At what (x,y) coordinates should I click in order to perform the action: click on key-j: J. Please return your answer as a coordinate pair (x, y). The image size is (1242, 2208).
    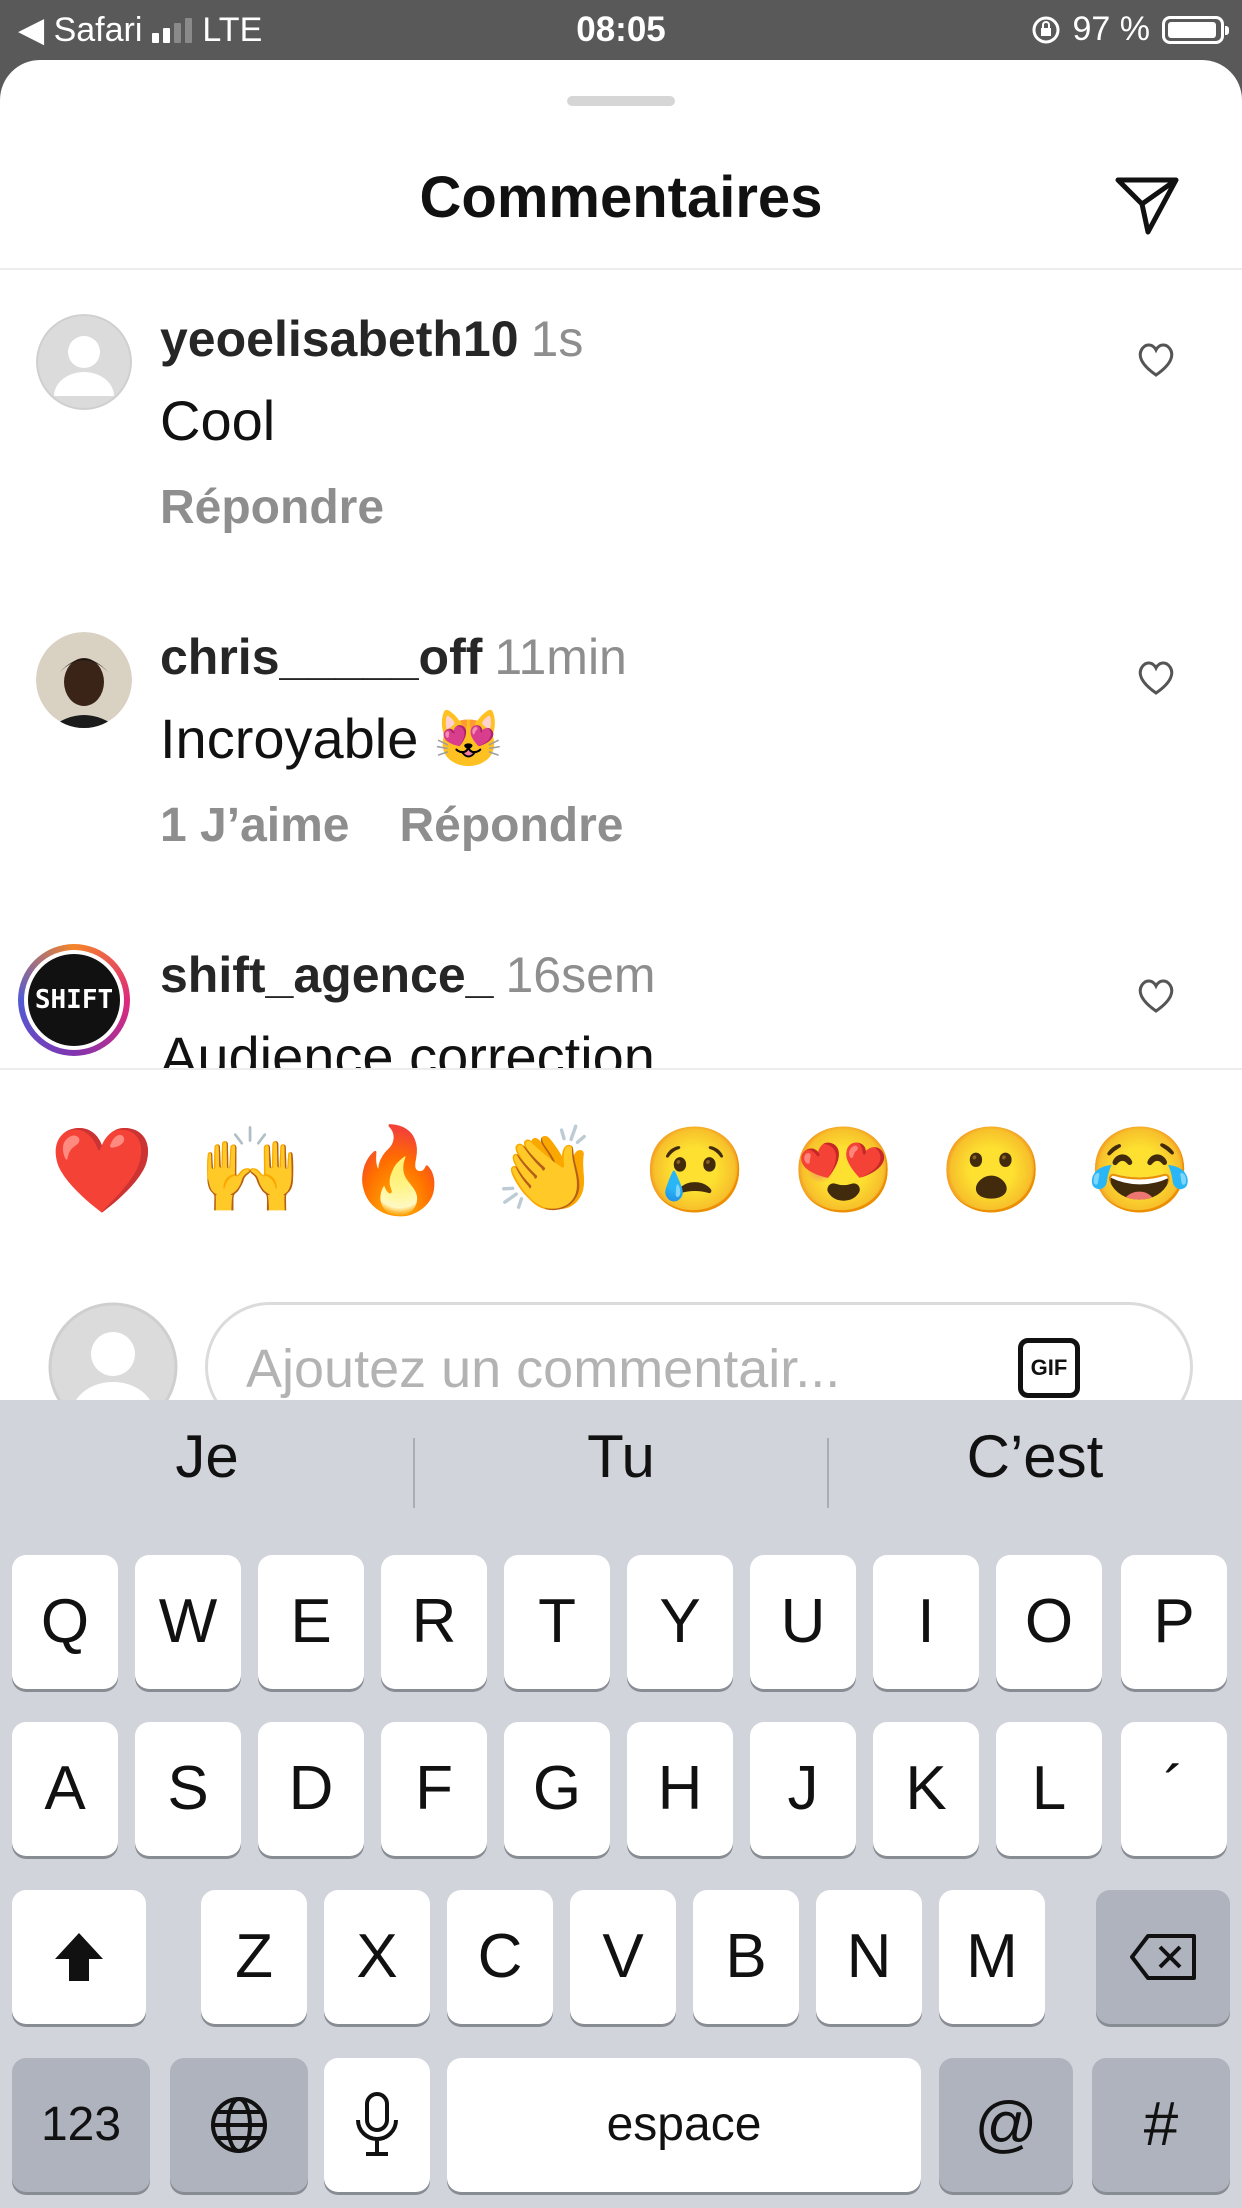
    Looking at the image, I should click on (803, 1789).